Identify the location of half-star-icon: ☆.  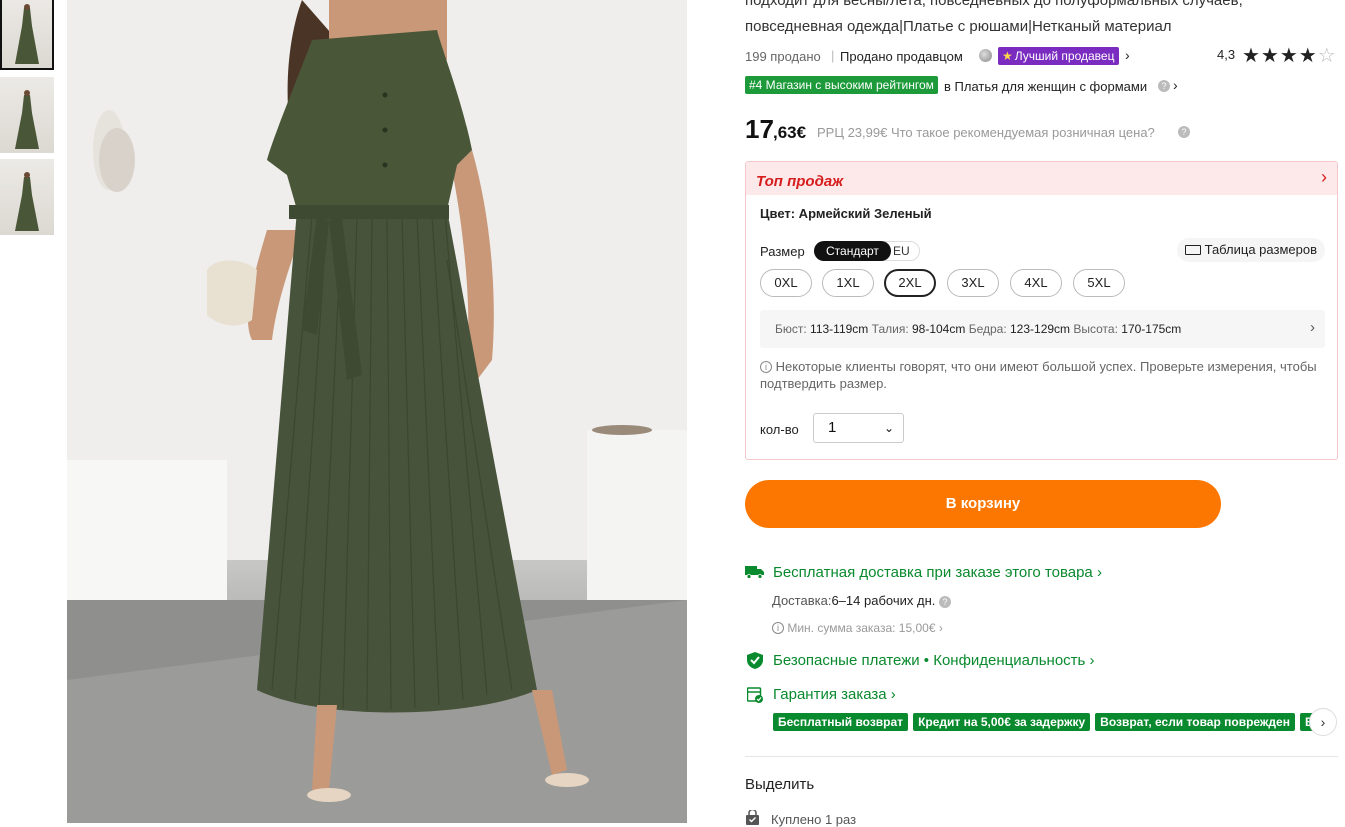
(1327, 56).